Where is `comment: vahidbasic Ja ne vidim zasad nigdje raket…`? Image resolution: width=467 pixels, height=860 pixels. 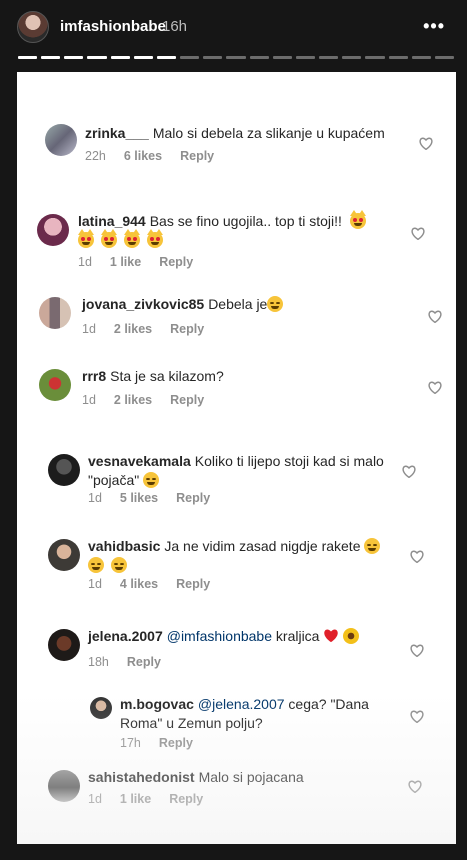 comment: vahidbasic Ja ne vidim zasad nigdje raket… is located at coordinates (236, 567).